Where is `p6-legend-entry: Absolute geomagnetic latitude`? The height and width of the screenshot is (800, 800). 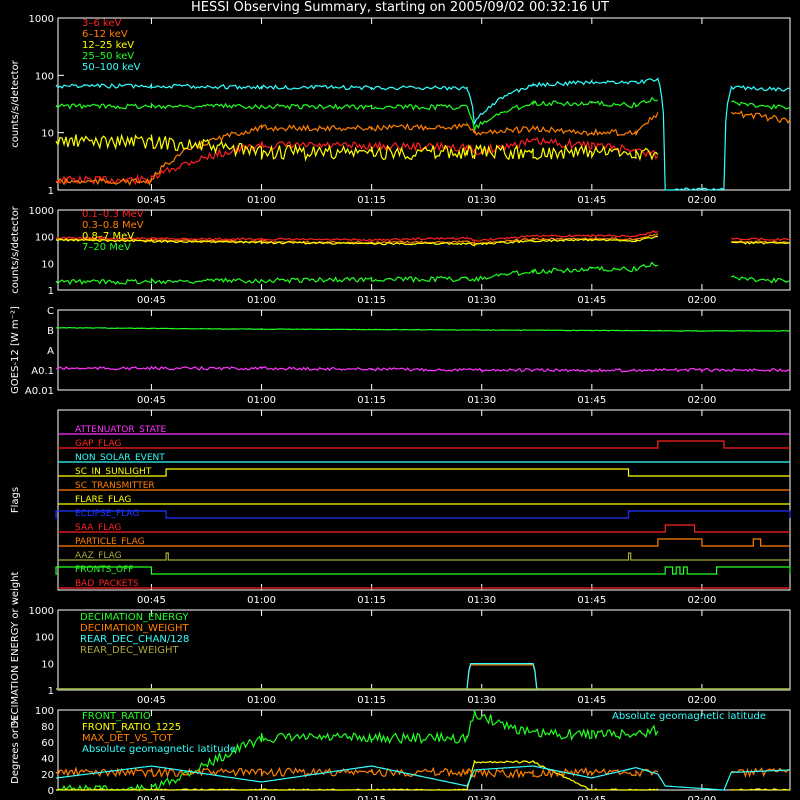
p6-legend-entry: Absolute geomagnetic latitude is located at coordinates (159, 749).